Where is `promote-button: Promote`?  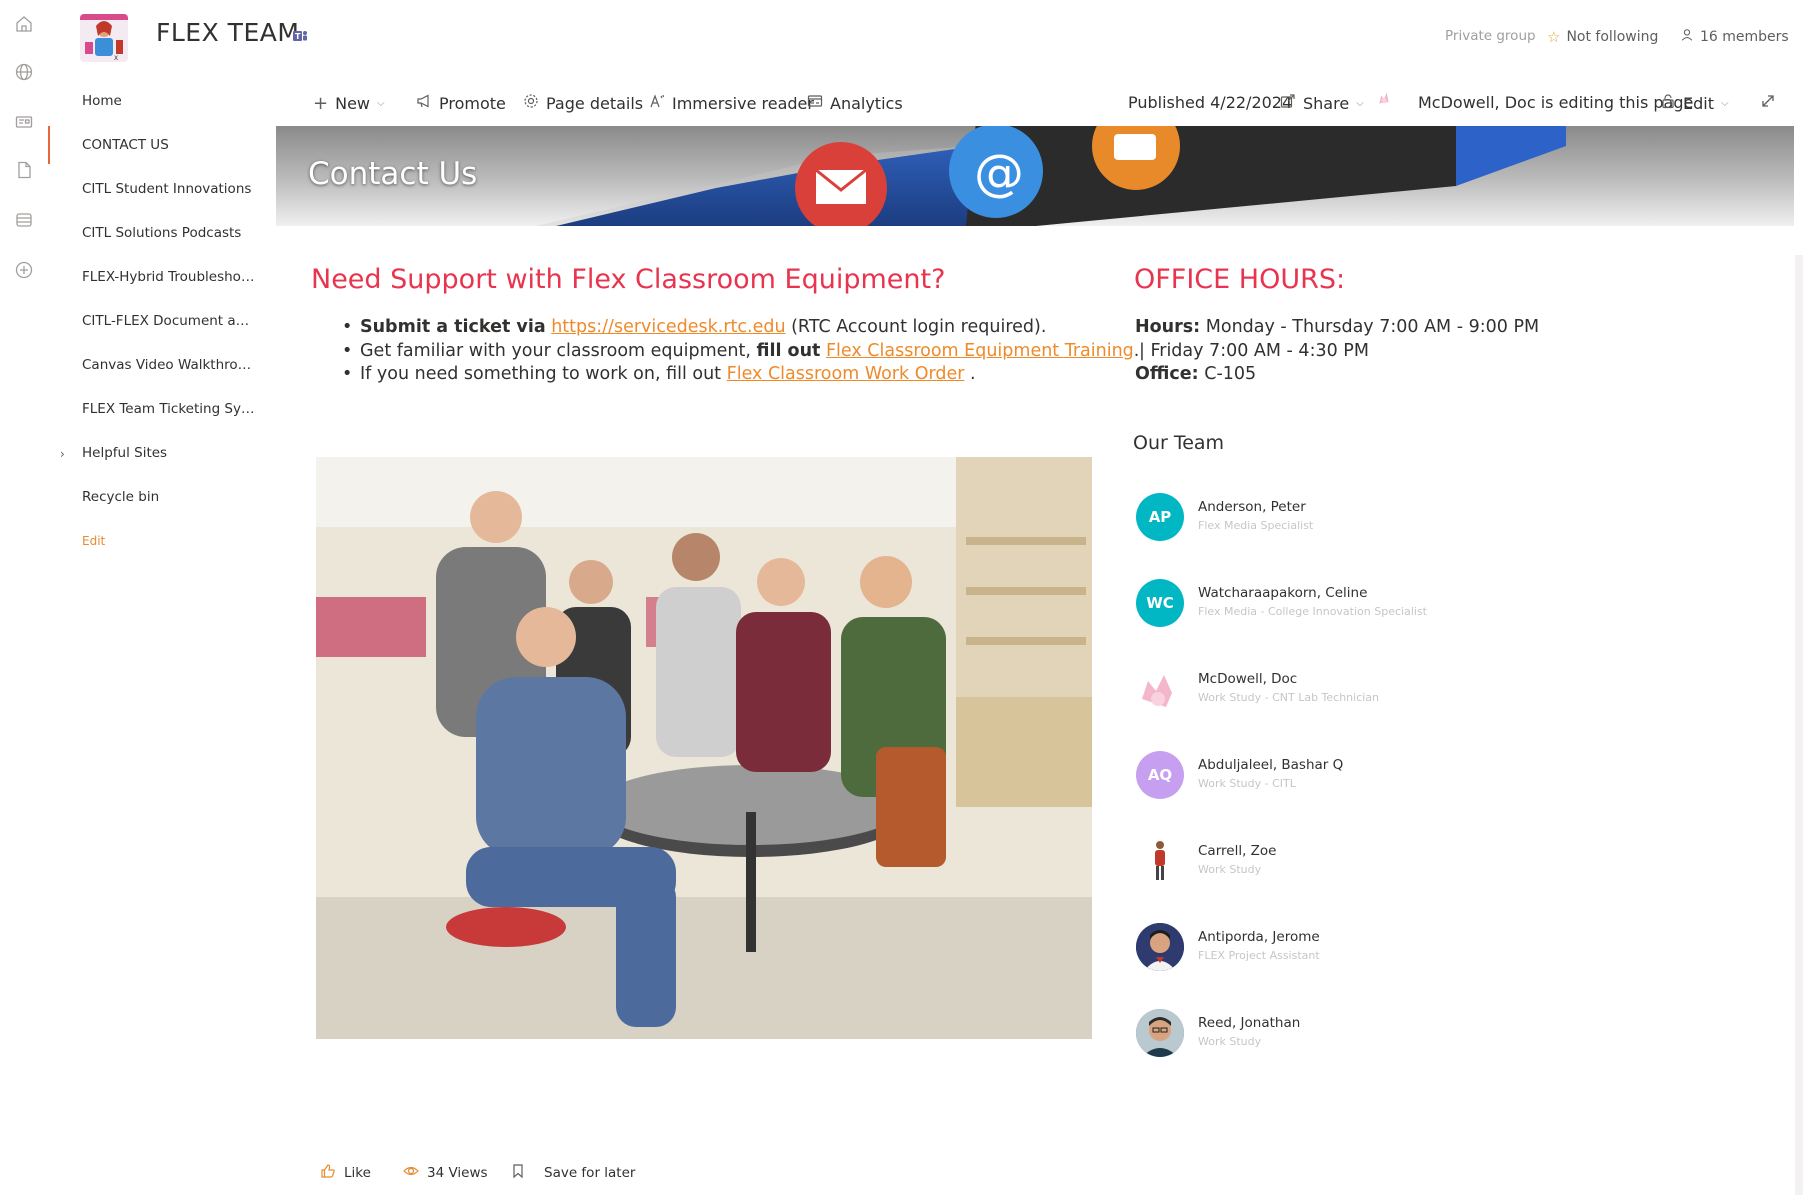
promote-button: Promote is located at coordinates (461, 103).